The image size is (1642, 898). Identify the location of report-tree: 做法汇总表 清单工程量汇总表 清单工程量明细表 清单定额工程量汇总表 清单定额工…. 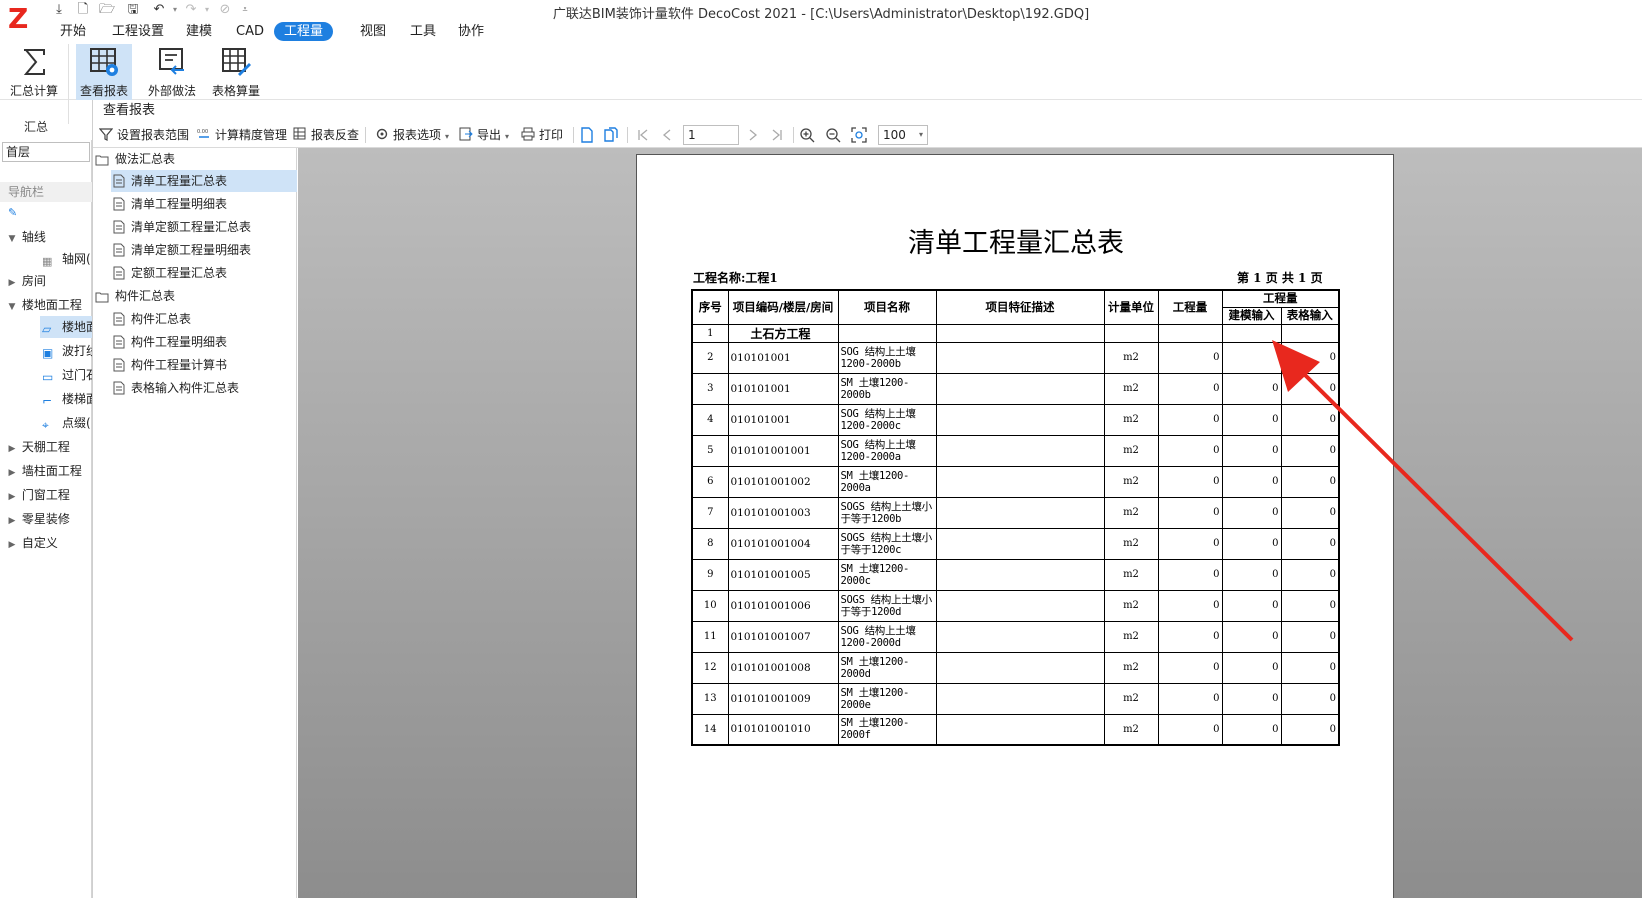
(195, 523).